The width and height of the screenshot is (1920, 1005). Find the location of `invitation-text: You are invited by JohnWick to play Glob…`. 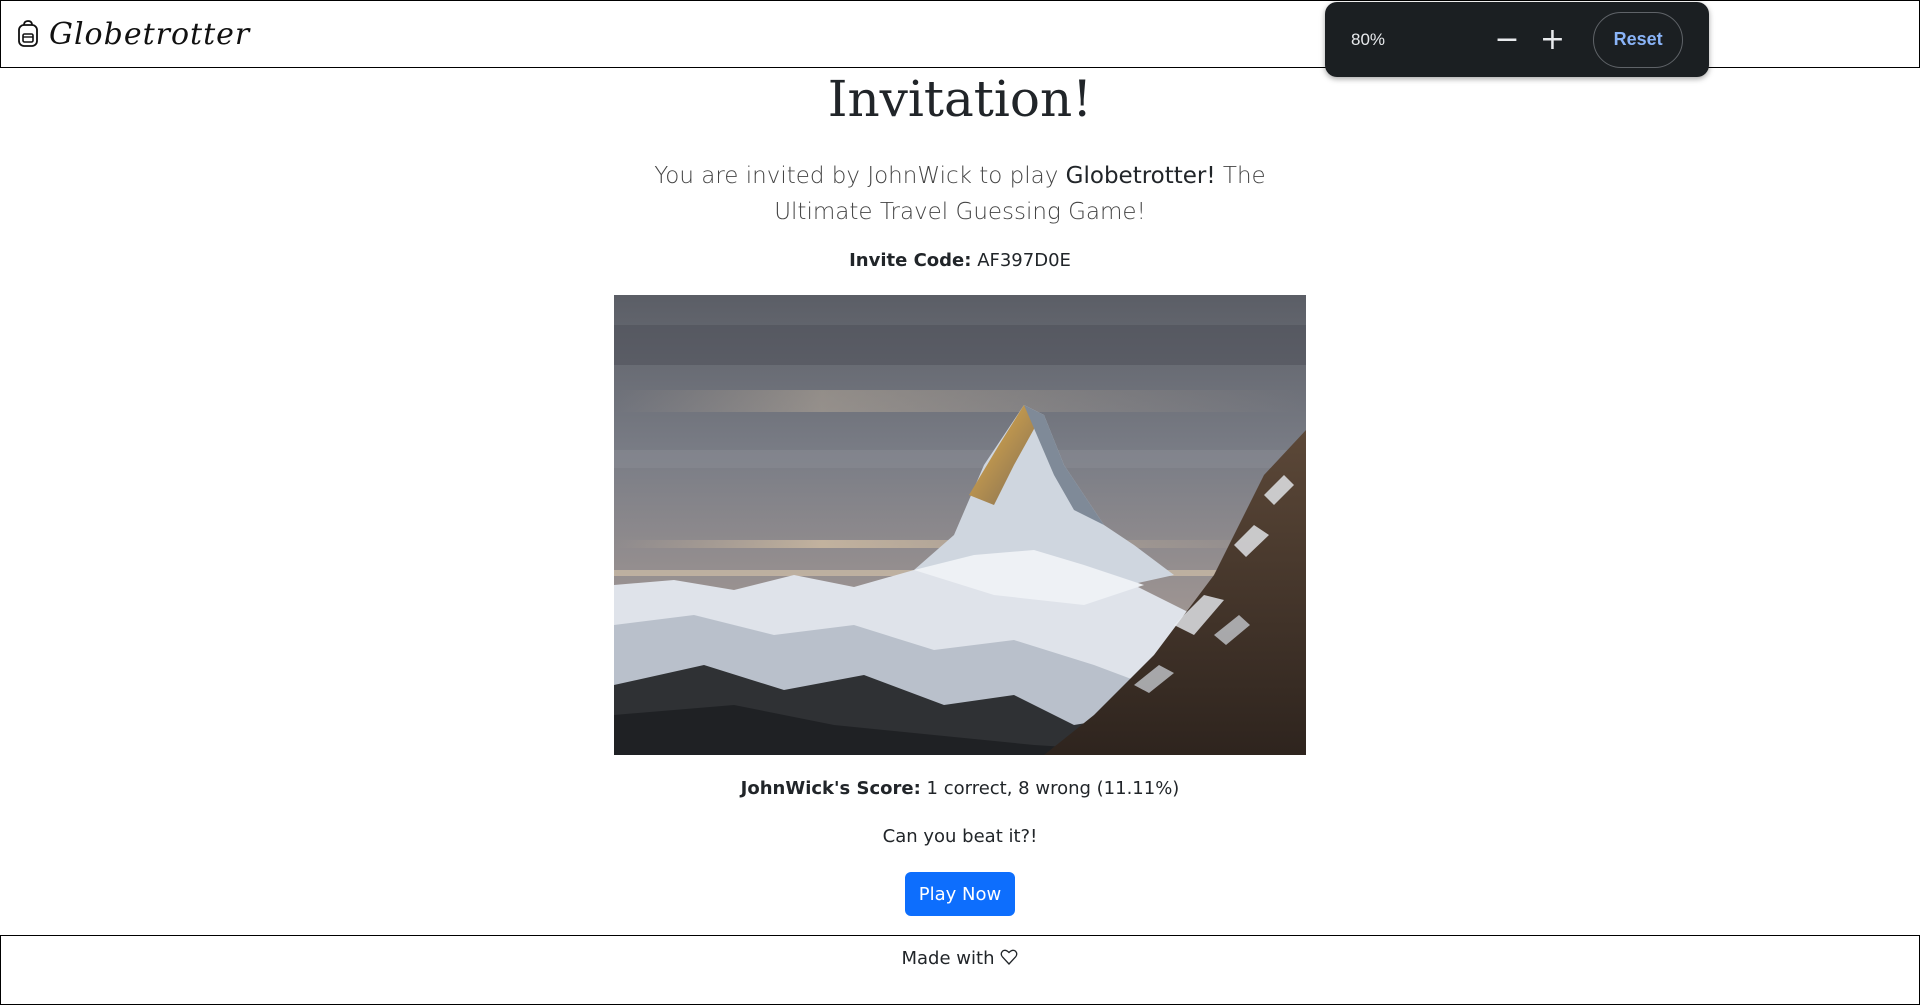

invitation-text: You are invited by JohnWick to play Glob… is located at coordinates (960, 194).